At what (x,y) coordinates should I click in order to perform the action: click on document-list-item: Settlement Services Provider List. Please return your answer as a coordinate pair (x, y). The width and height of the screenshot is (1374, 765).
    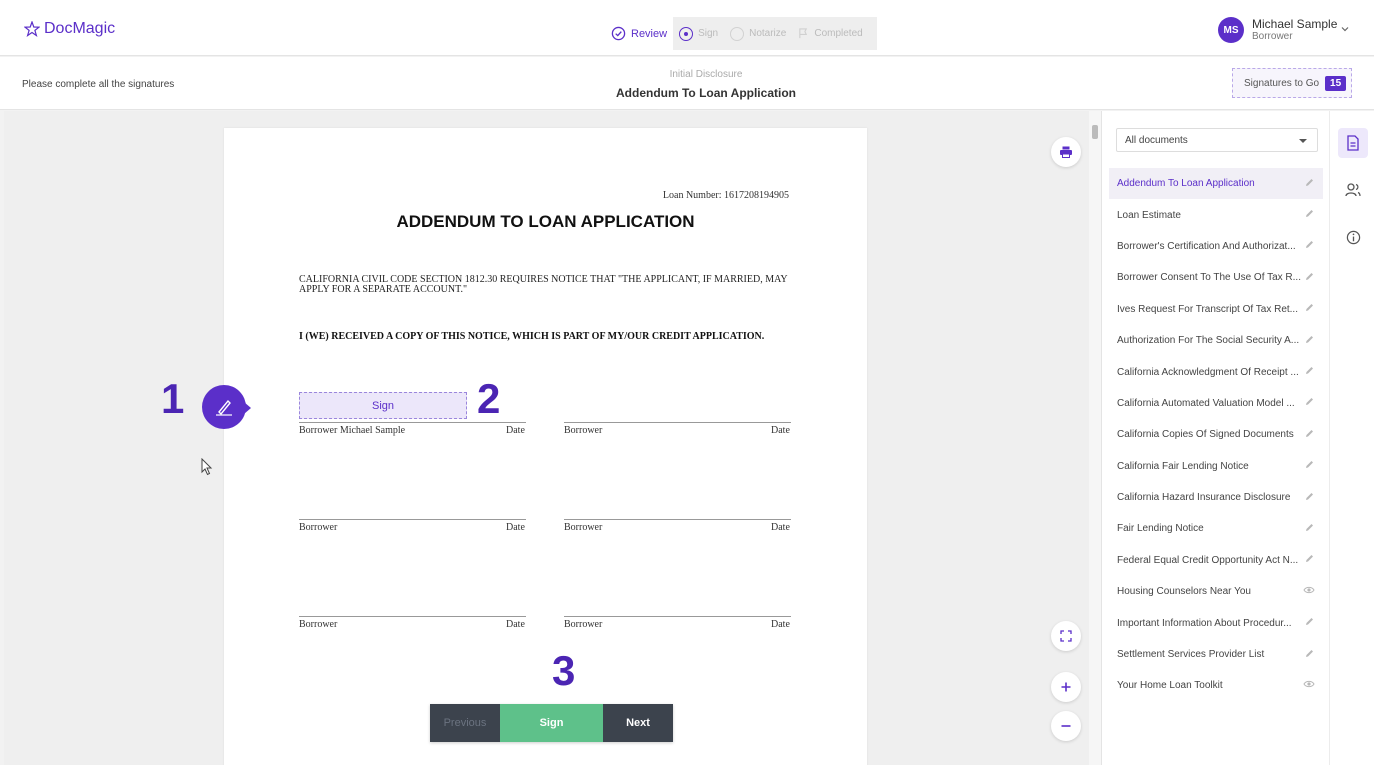
    Looking at the image, I should click on (1216, 654).